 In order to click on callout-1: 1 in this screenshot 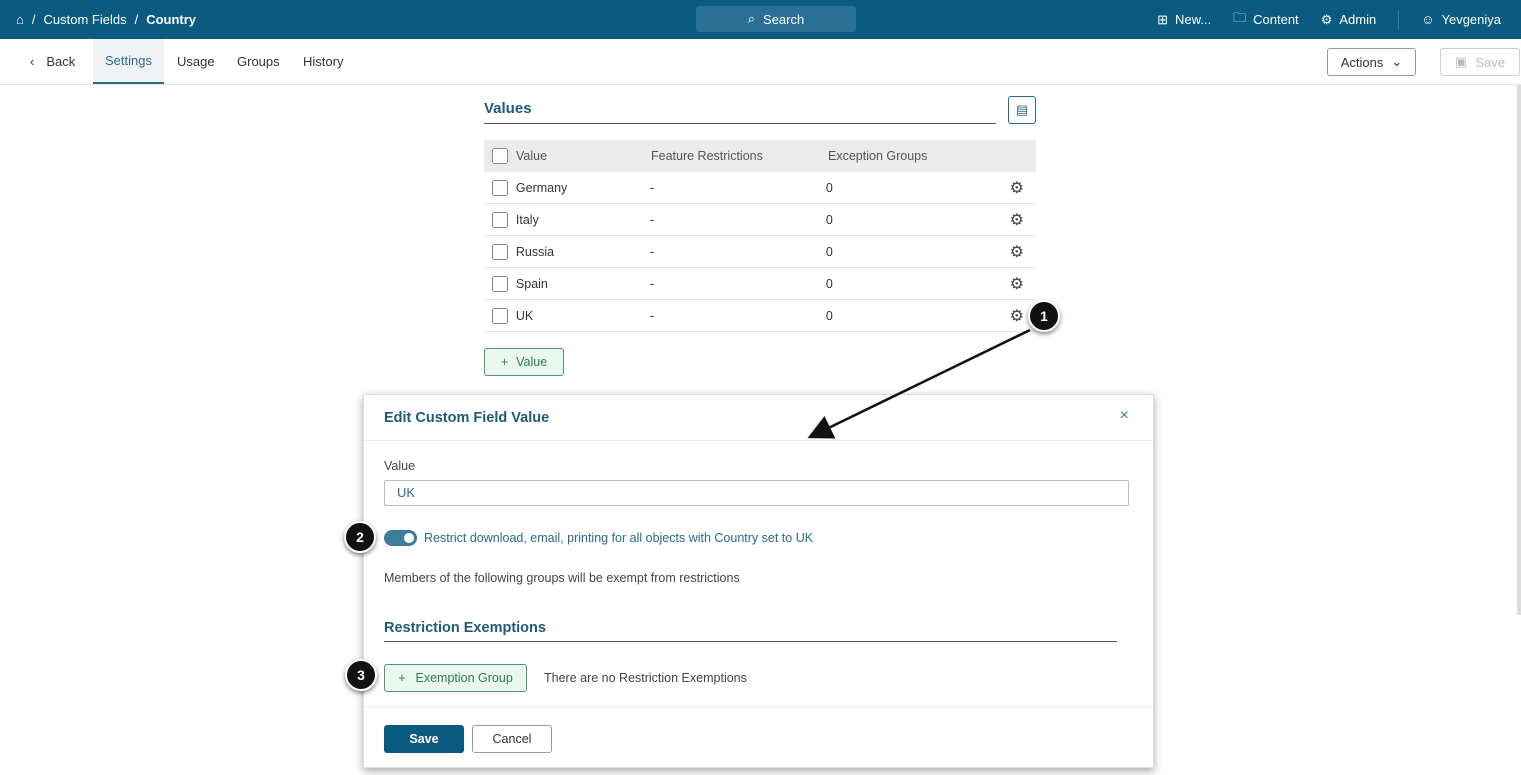, I will do `click(1044, 316)`.